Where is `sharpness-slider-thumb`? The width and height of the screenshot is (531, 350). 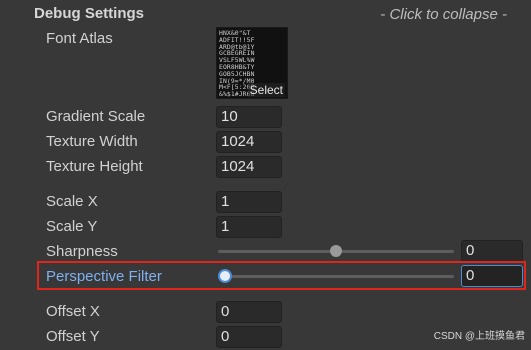 sharpness-slider-thumb is located at coordinates (336, 251).